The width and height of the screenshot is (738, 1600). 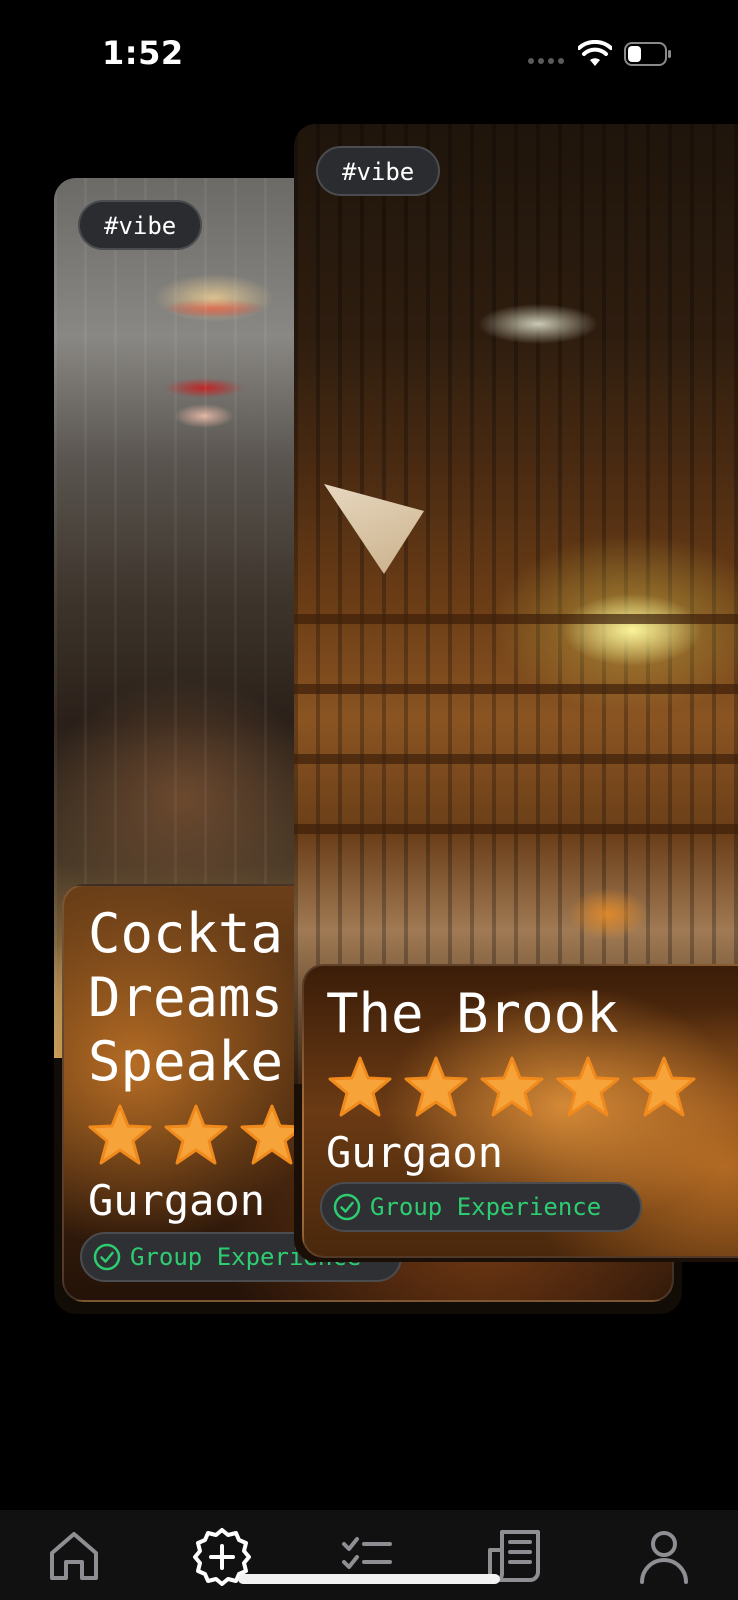 What do you see at coordinates (547, 62) in the screenshot?
I see `cellular-signal-icon` at bounding box center [547, 62].